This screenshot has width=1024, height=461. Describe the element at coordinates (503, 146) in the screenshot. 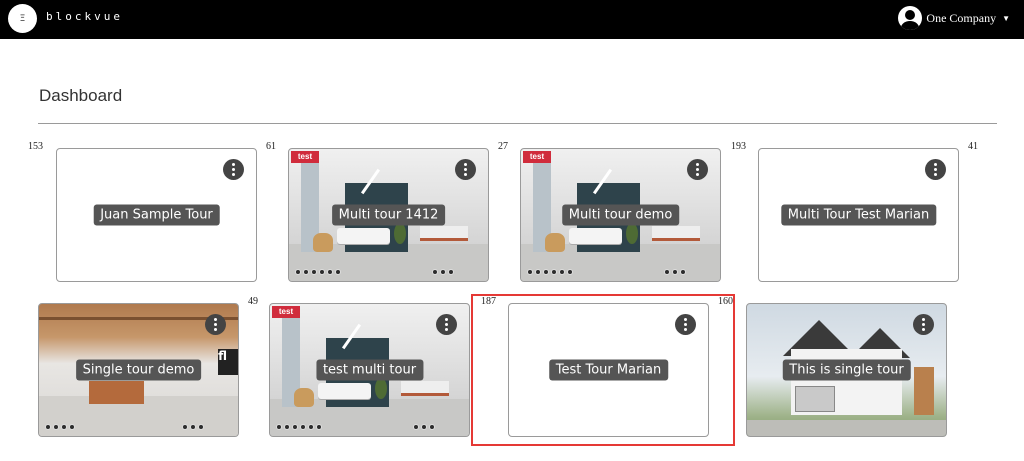

I see `tour-count: 27` at that location.